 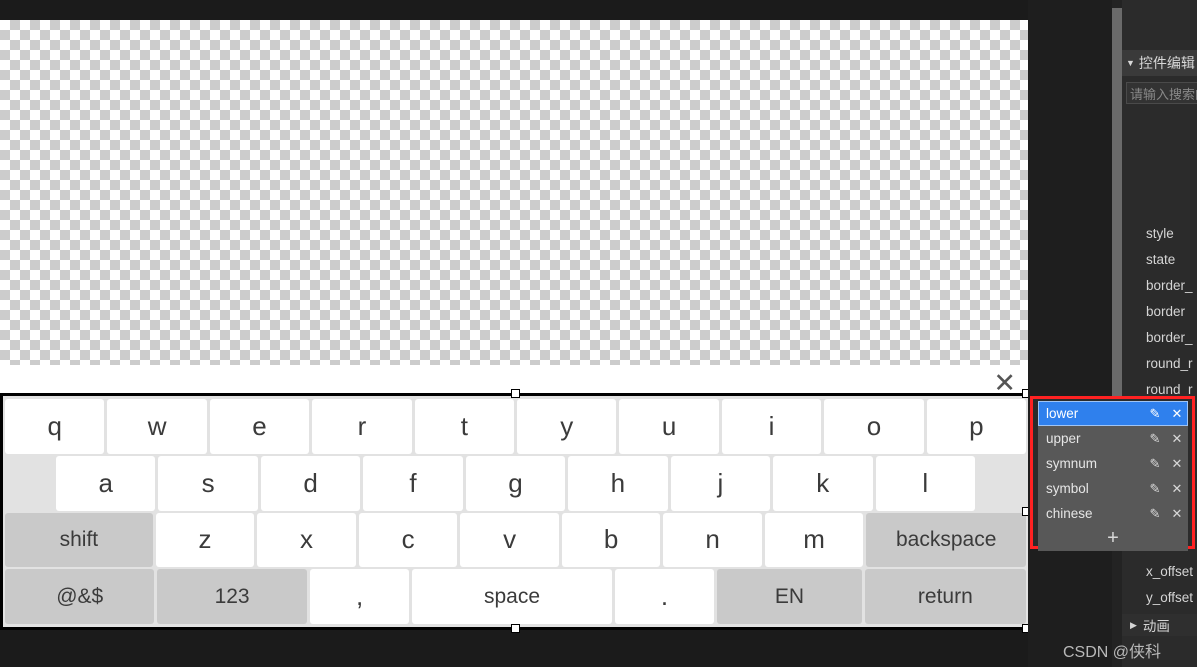 What do you see at coordinates (232, 596) in the screenshot?
I see `key-123: 123` at bounding box center [232, 596].